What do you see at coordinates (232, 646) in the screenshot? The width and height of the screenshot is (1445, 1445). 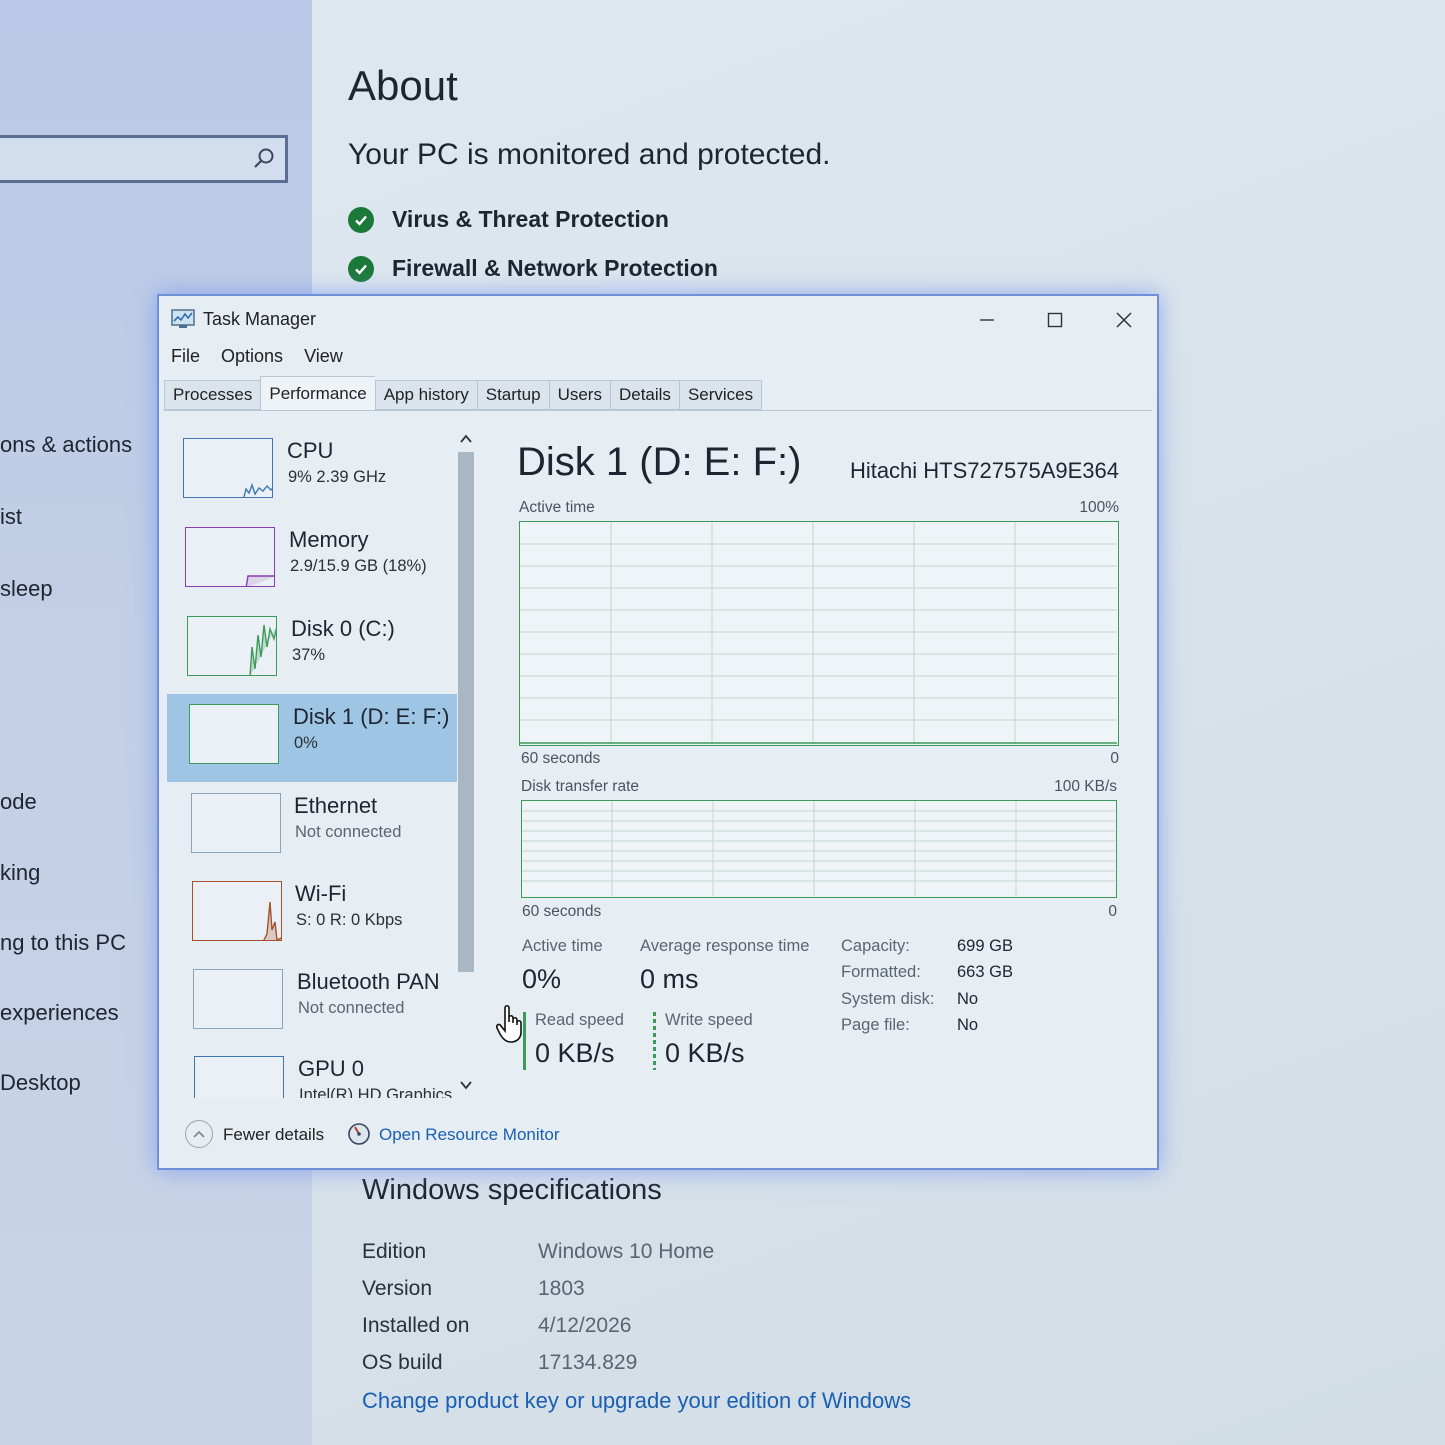 I see `disk-0-mini-graph` at bounding box center [232, 646].